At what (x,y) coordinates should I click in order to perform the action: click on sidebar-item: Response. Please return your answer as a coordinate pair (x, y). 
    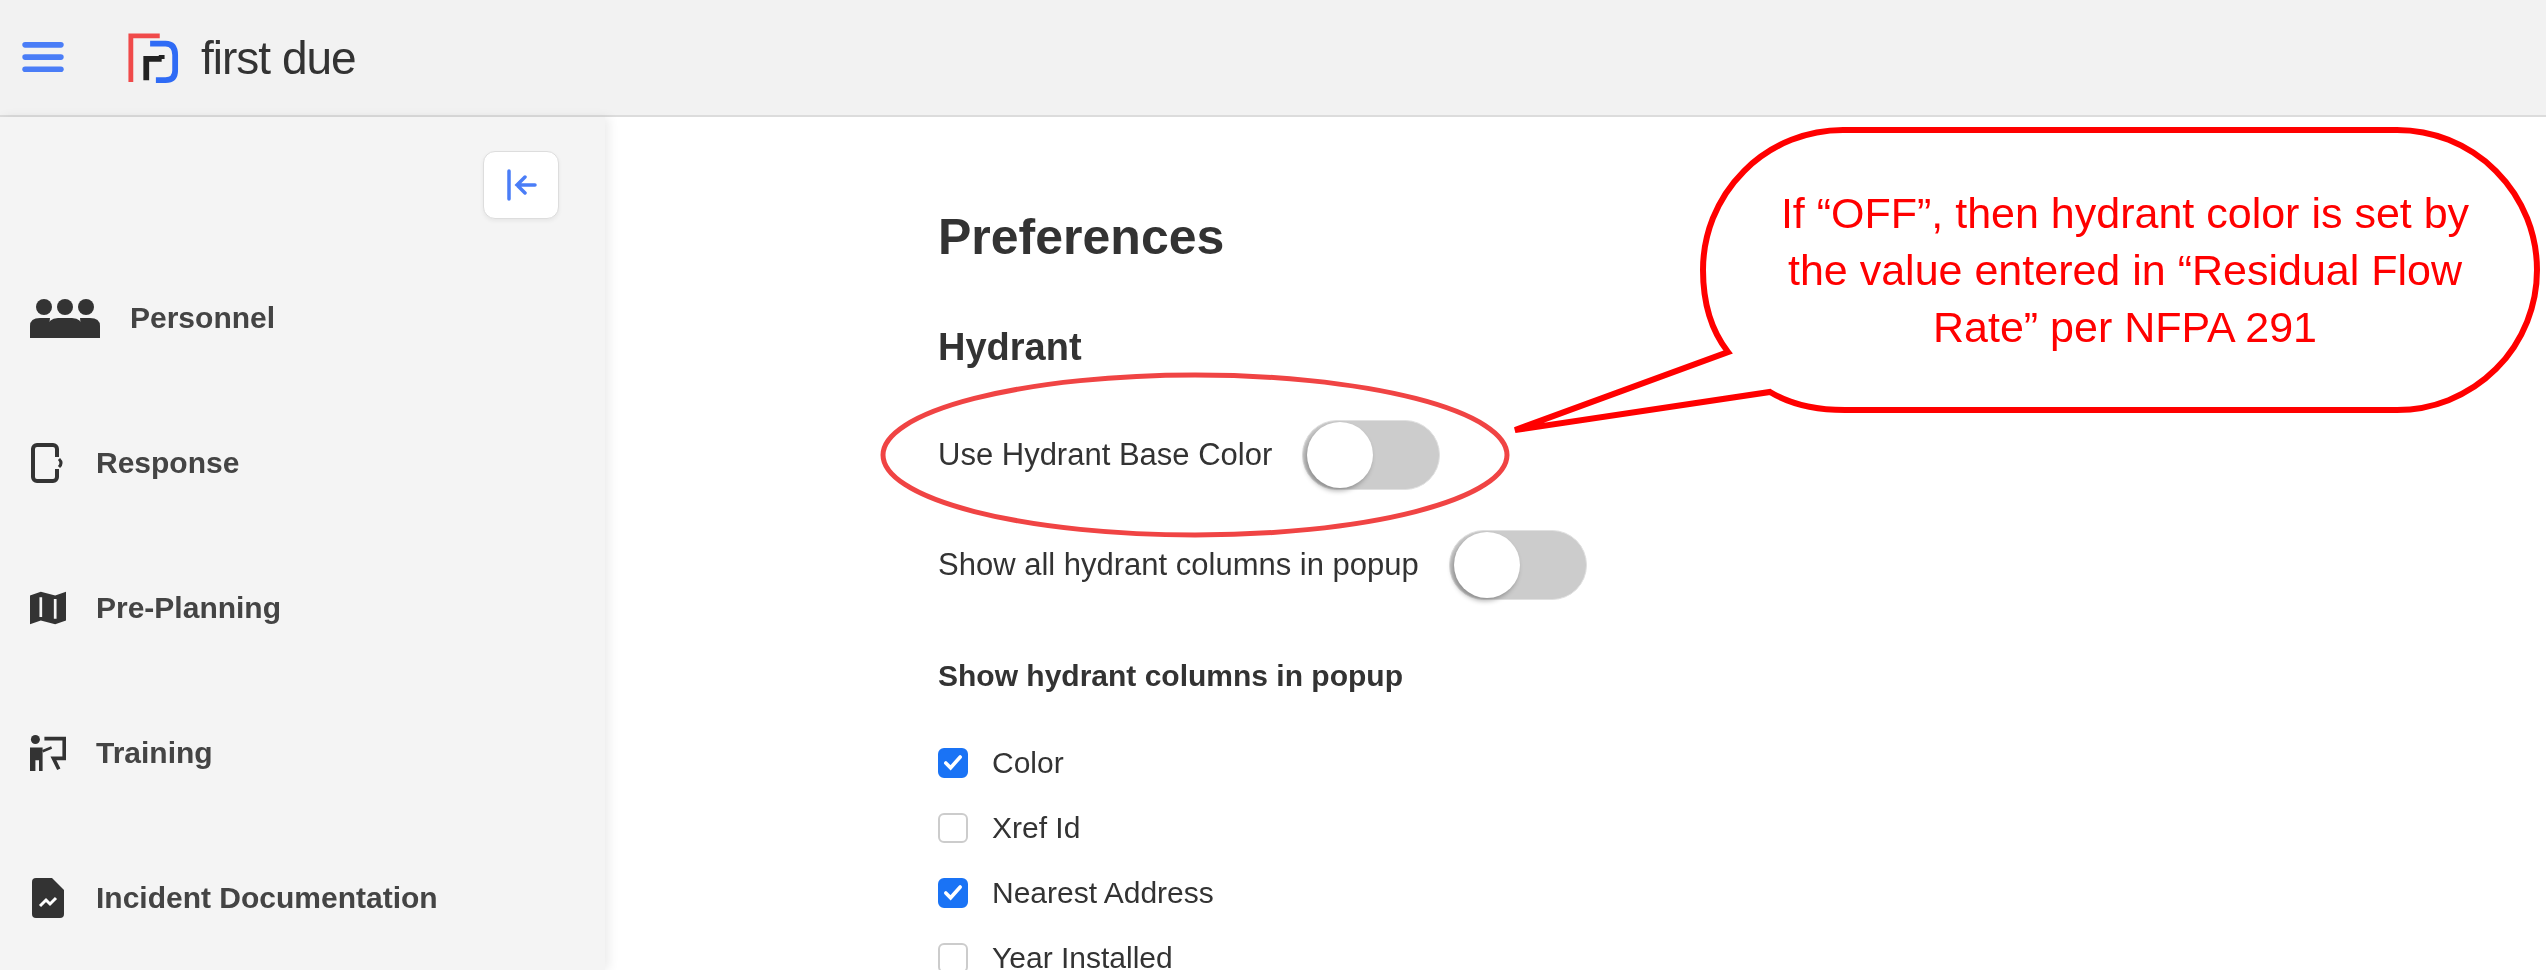
    Looking at the image, I should click on (302, 462).